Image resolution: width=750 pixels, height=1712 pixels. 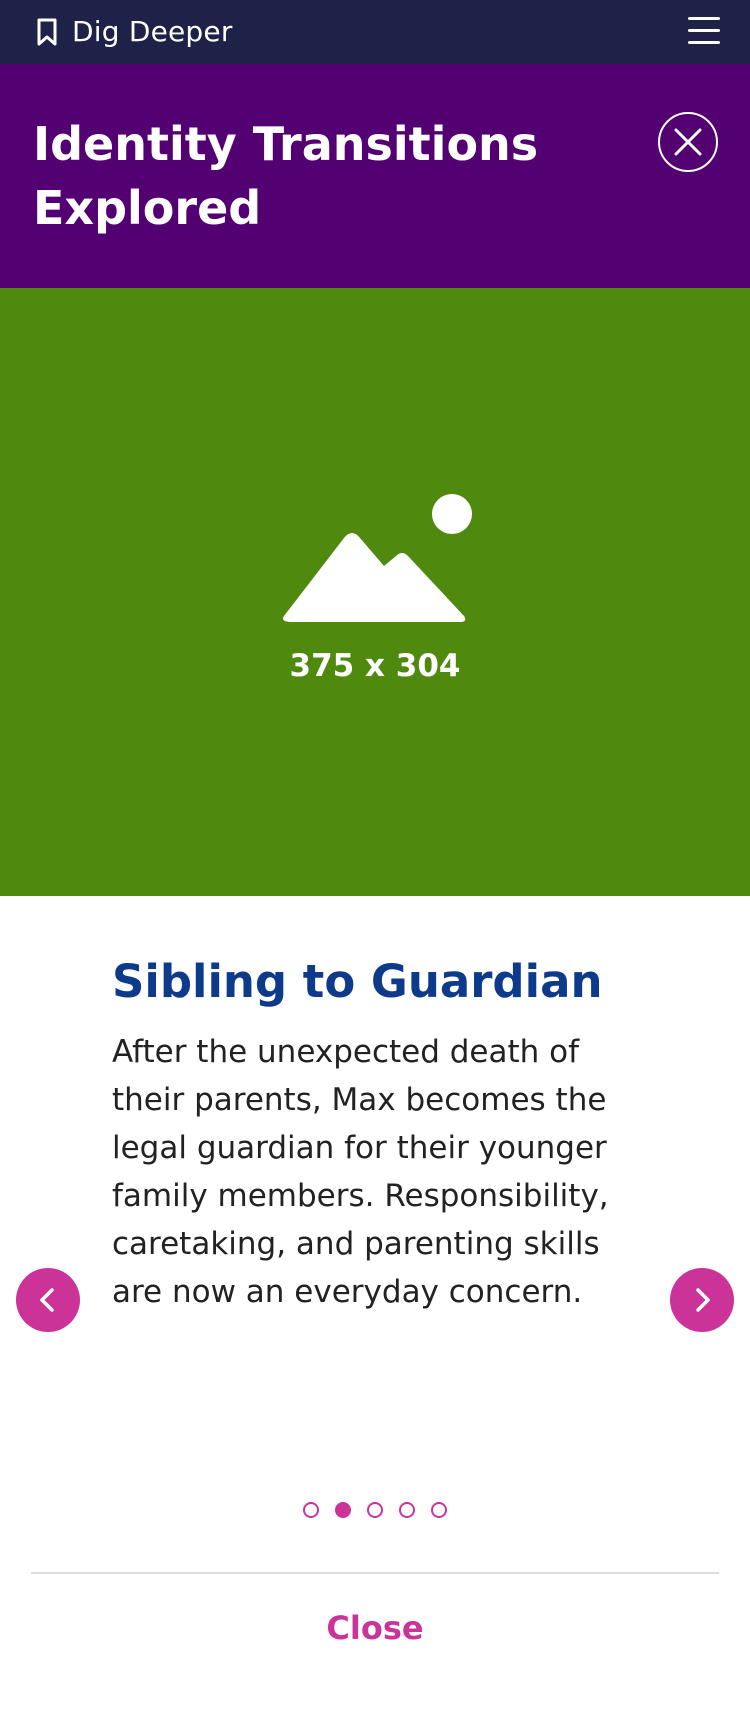 What do you see at coordinates (377, 558) in the screenshot?
I see `image-placeholder-icon` at bounding box center [377, 558].